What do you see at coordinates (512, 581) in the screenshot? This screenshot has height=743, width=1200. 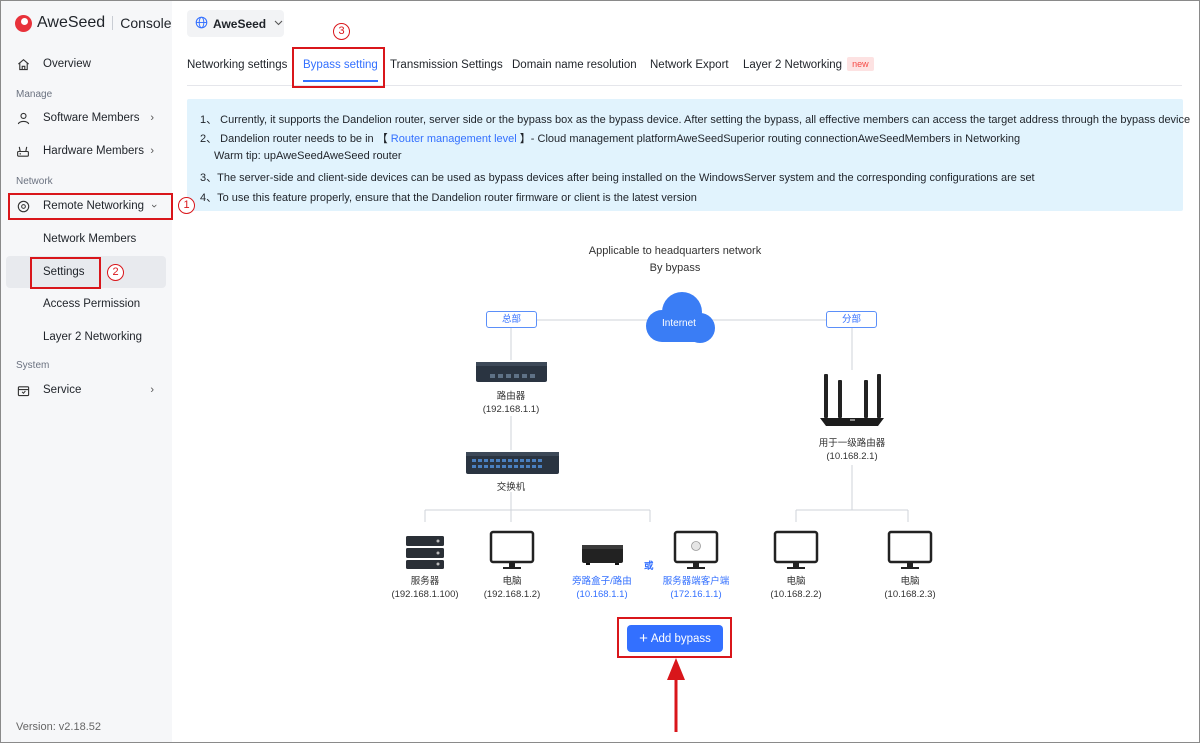 I see `pc1-name: 电脑` at bounding box center [512, 581].